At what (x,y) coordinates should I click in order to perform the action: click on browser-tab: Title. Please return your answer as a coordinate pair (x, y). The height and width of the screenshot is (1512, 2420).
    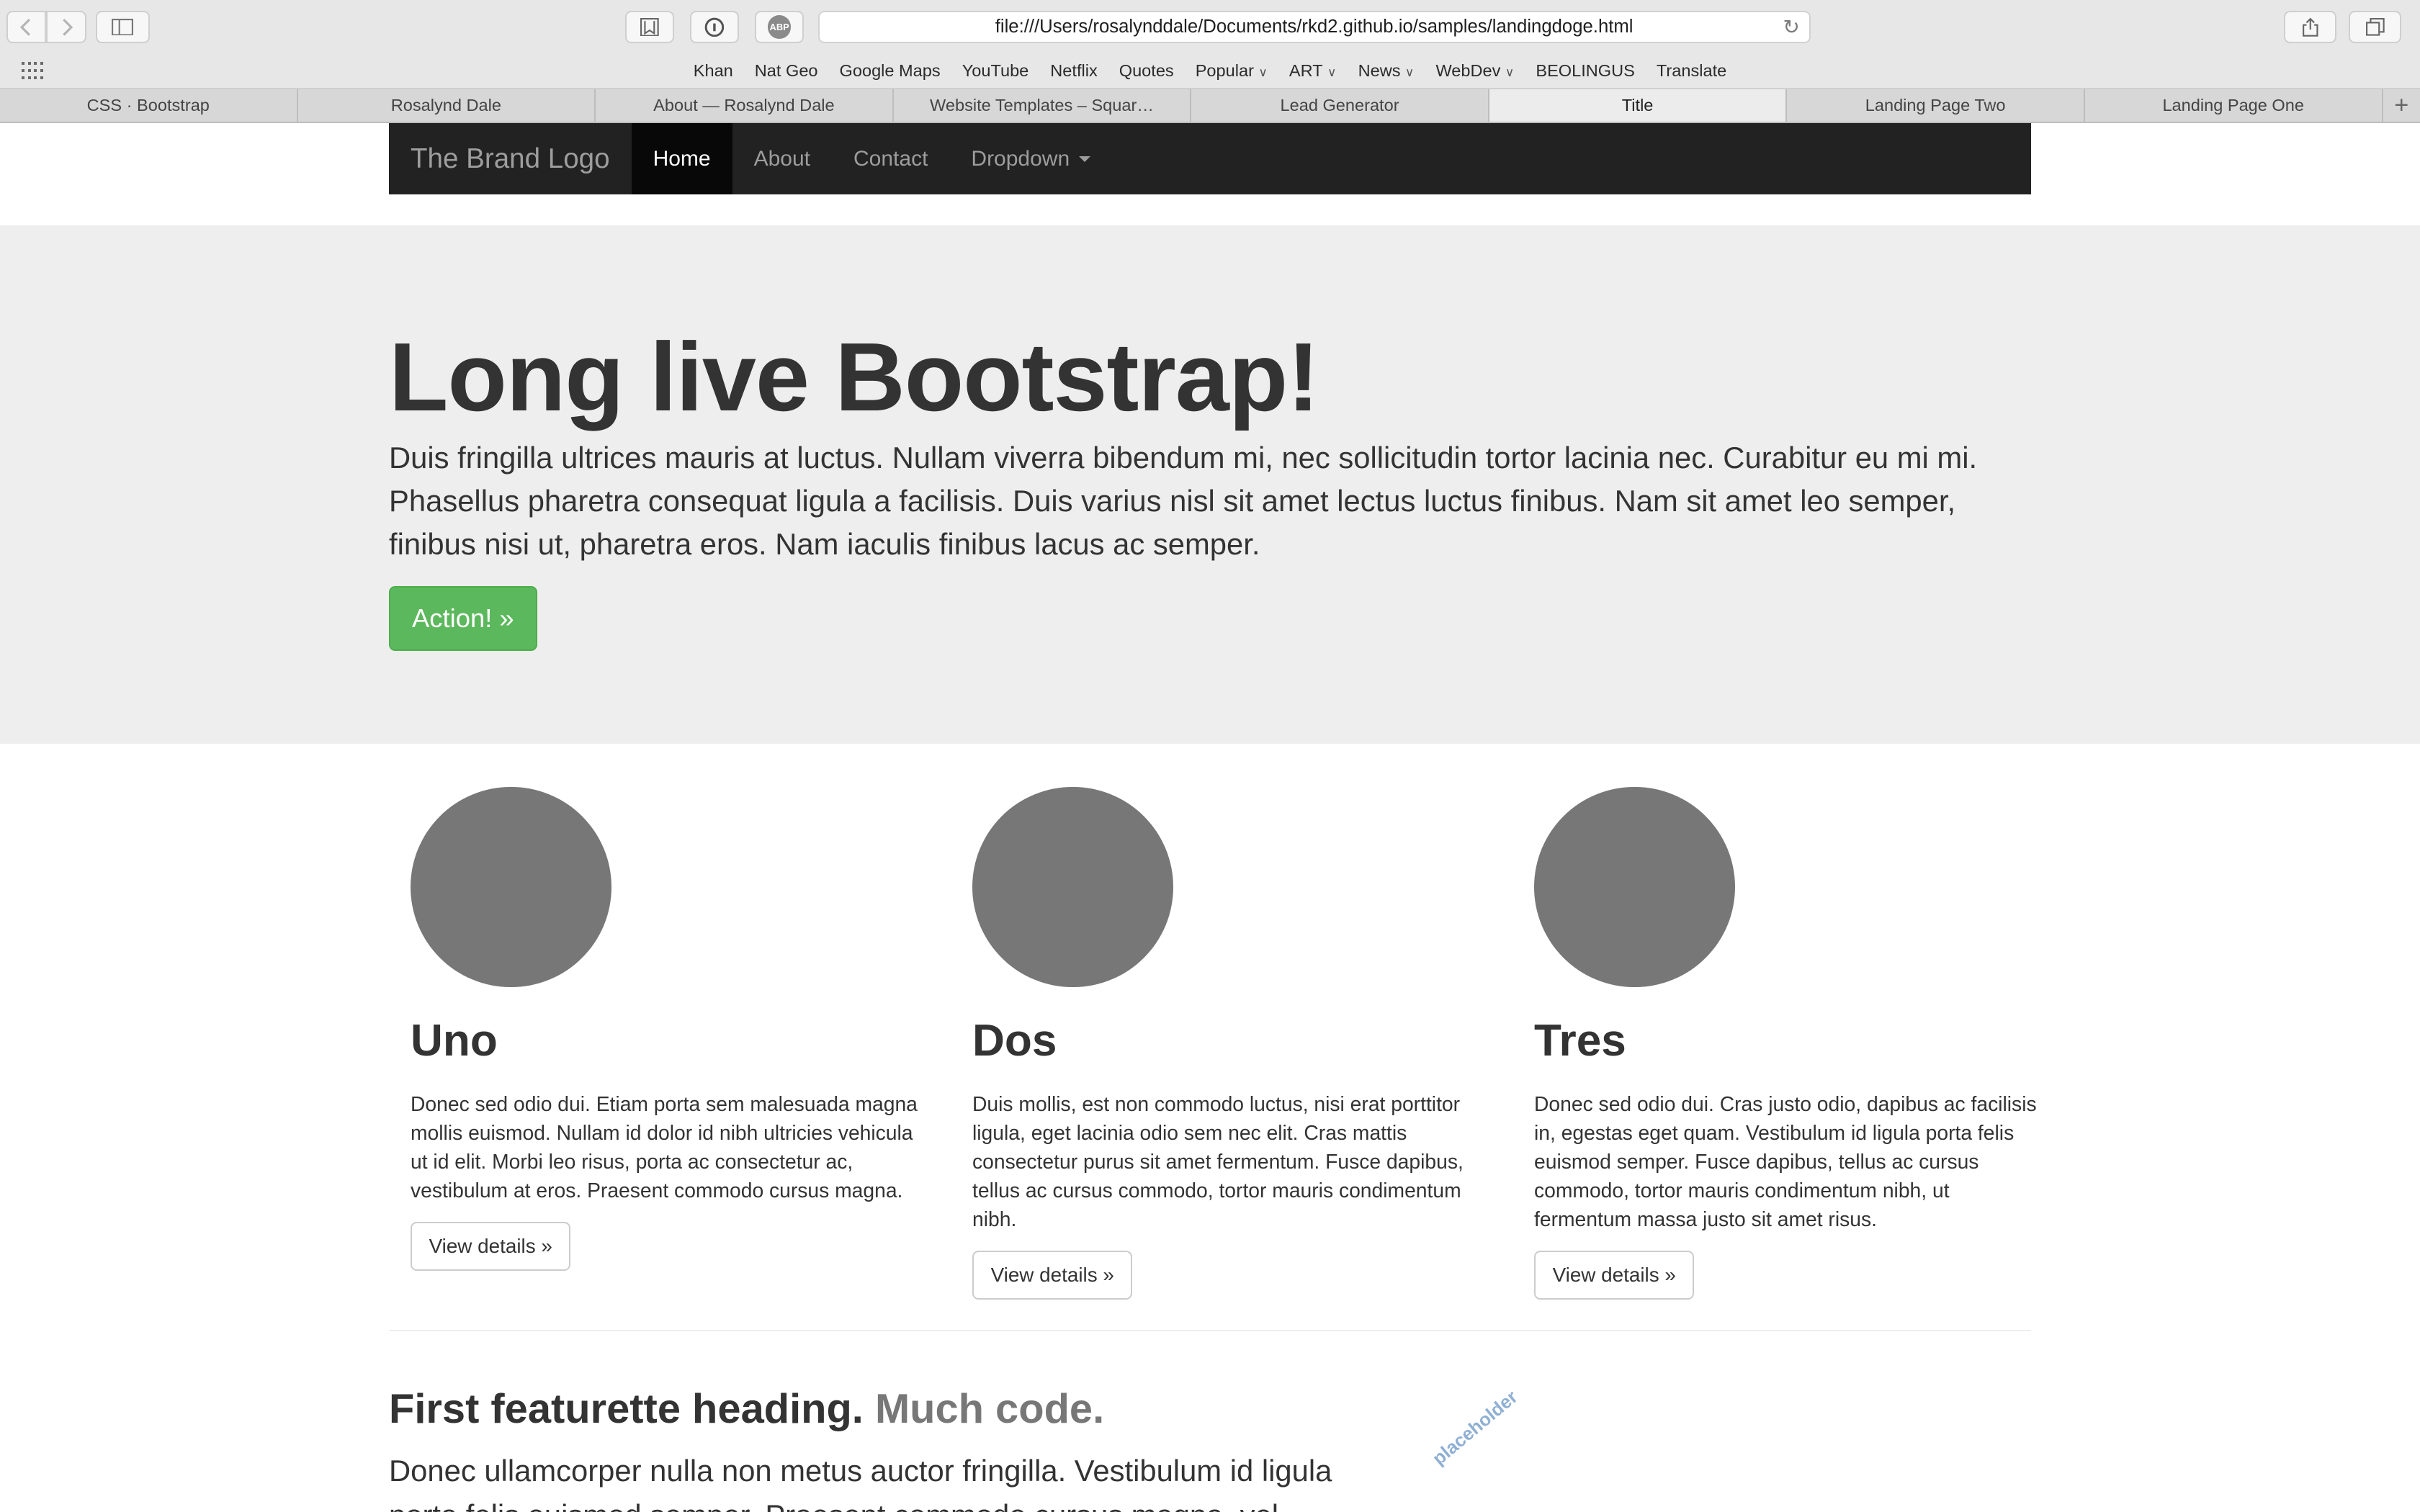
    Looking at the image, I should click on (1639, 105).